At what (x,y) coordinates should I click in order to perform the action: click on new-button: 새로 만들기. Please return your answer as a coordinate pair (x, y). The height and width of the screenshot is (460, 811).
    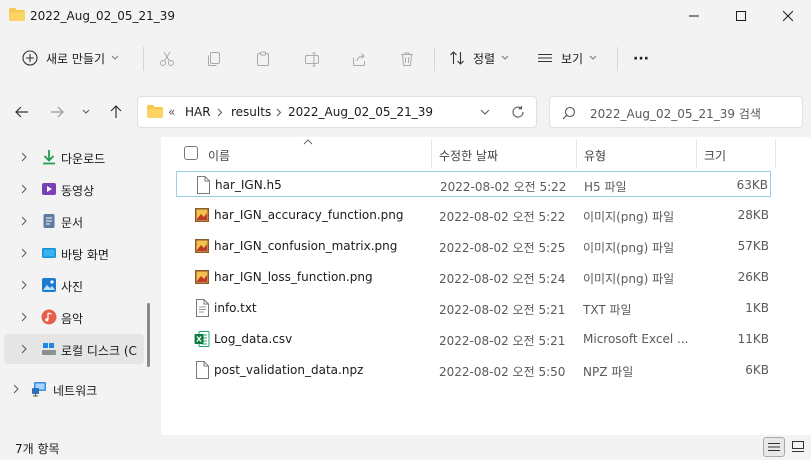
    Looking at the image, I should click on (76, 58).